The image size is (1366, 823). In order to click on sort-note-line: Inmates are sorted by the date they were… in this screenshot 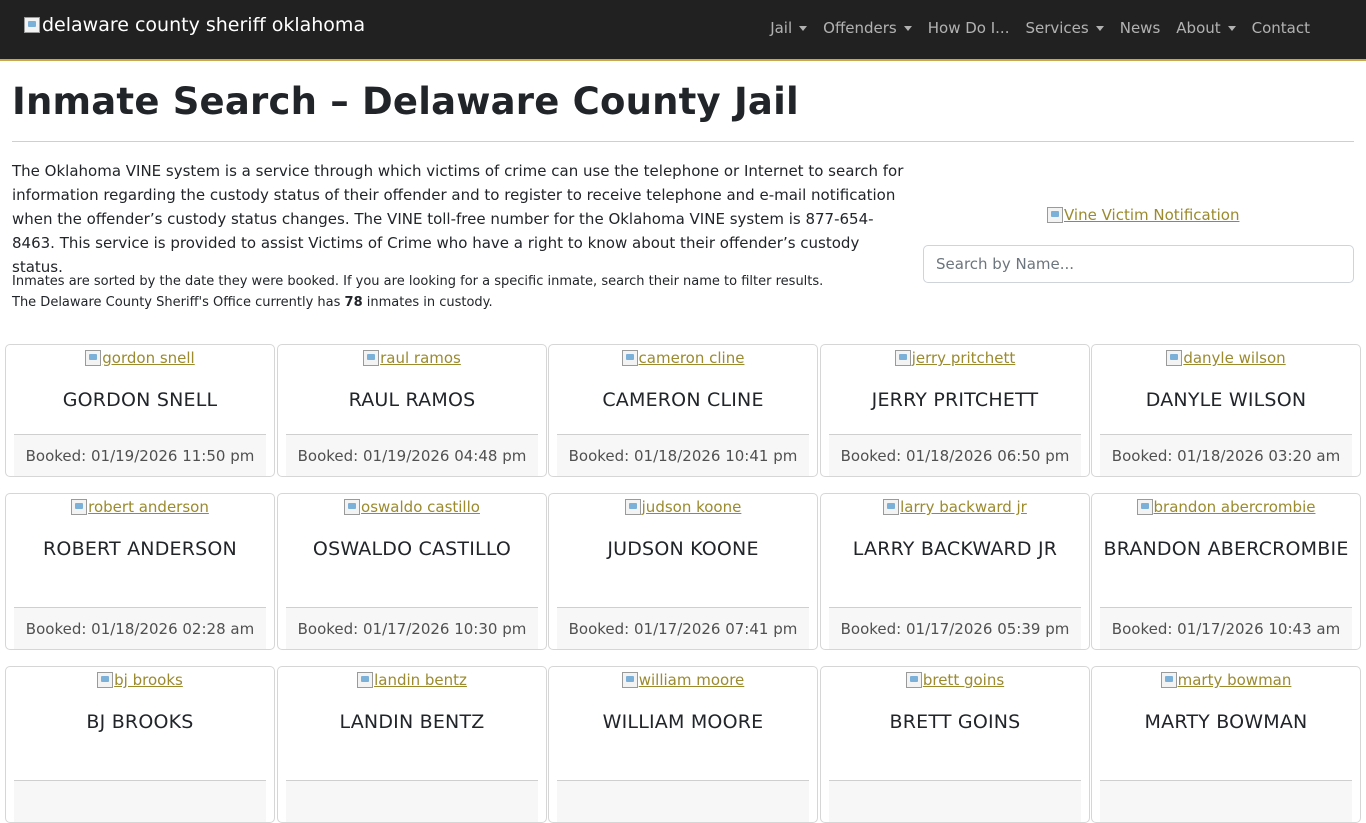, I will do `click(418, 281)`.